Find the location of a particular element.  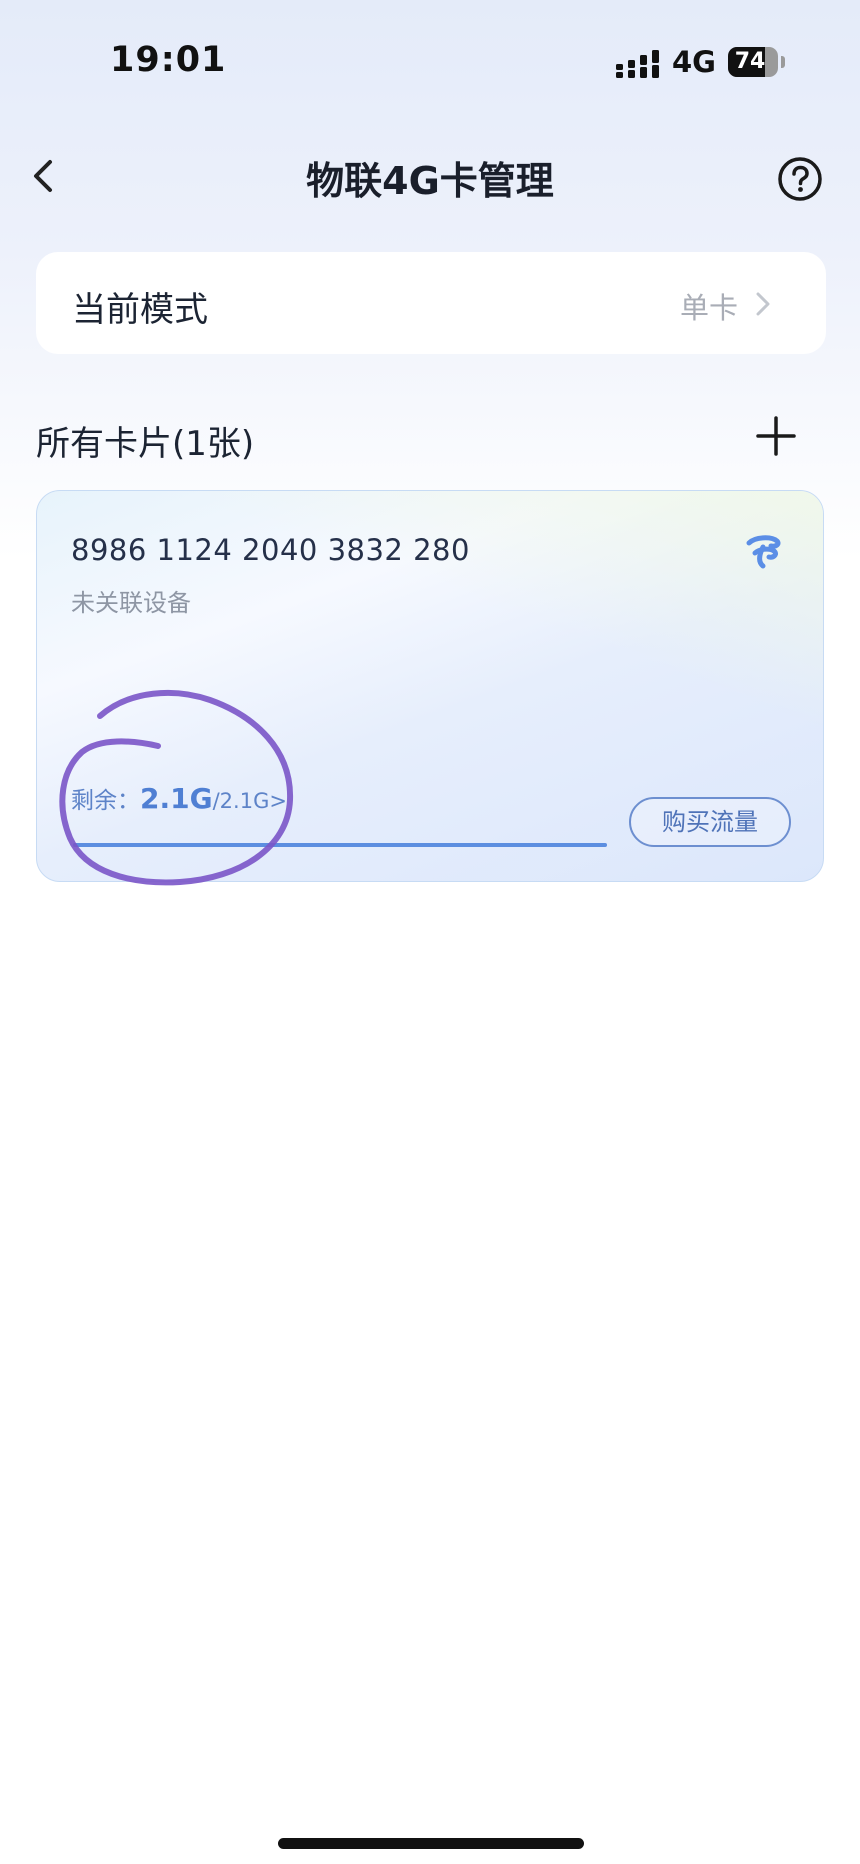

sim-card-number: 8986 1124 2040 3832 280 is located at coordinates (270, 550).